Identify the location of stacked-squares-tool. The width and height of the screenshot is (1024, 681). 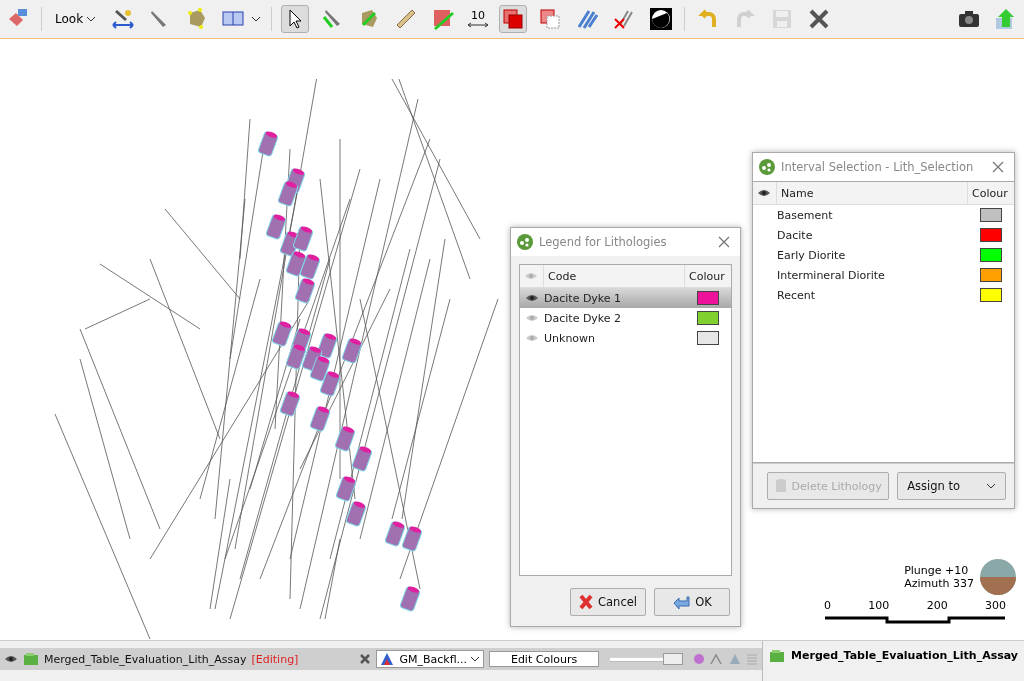
(513, 19).